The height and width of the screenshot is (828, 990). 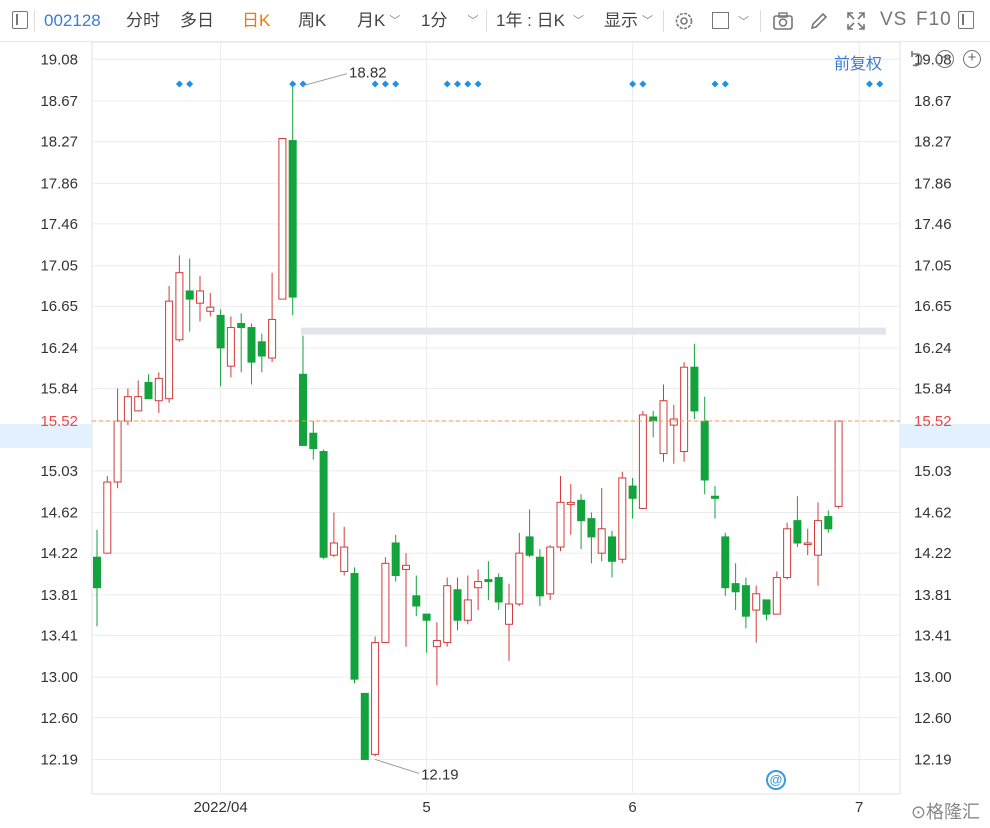 I want to click on undo-icon, so click(x=917, y=60).